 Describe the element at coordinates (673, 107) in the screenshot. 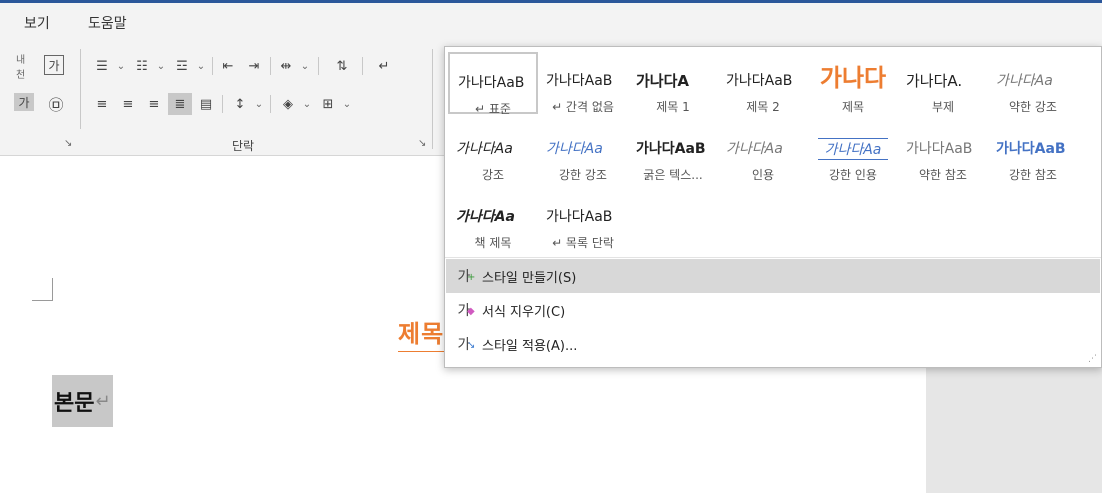

I see `style-name: 제목 1` at that location.